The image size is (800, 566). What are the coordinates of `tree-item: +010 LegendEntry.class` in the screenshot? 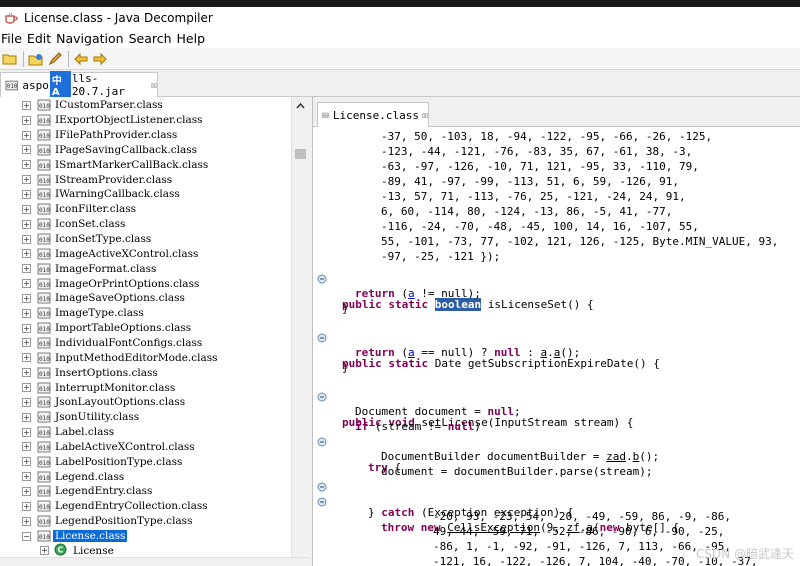 It's located at (145, 491).